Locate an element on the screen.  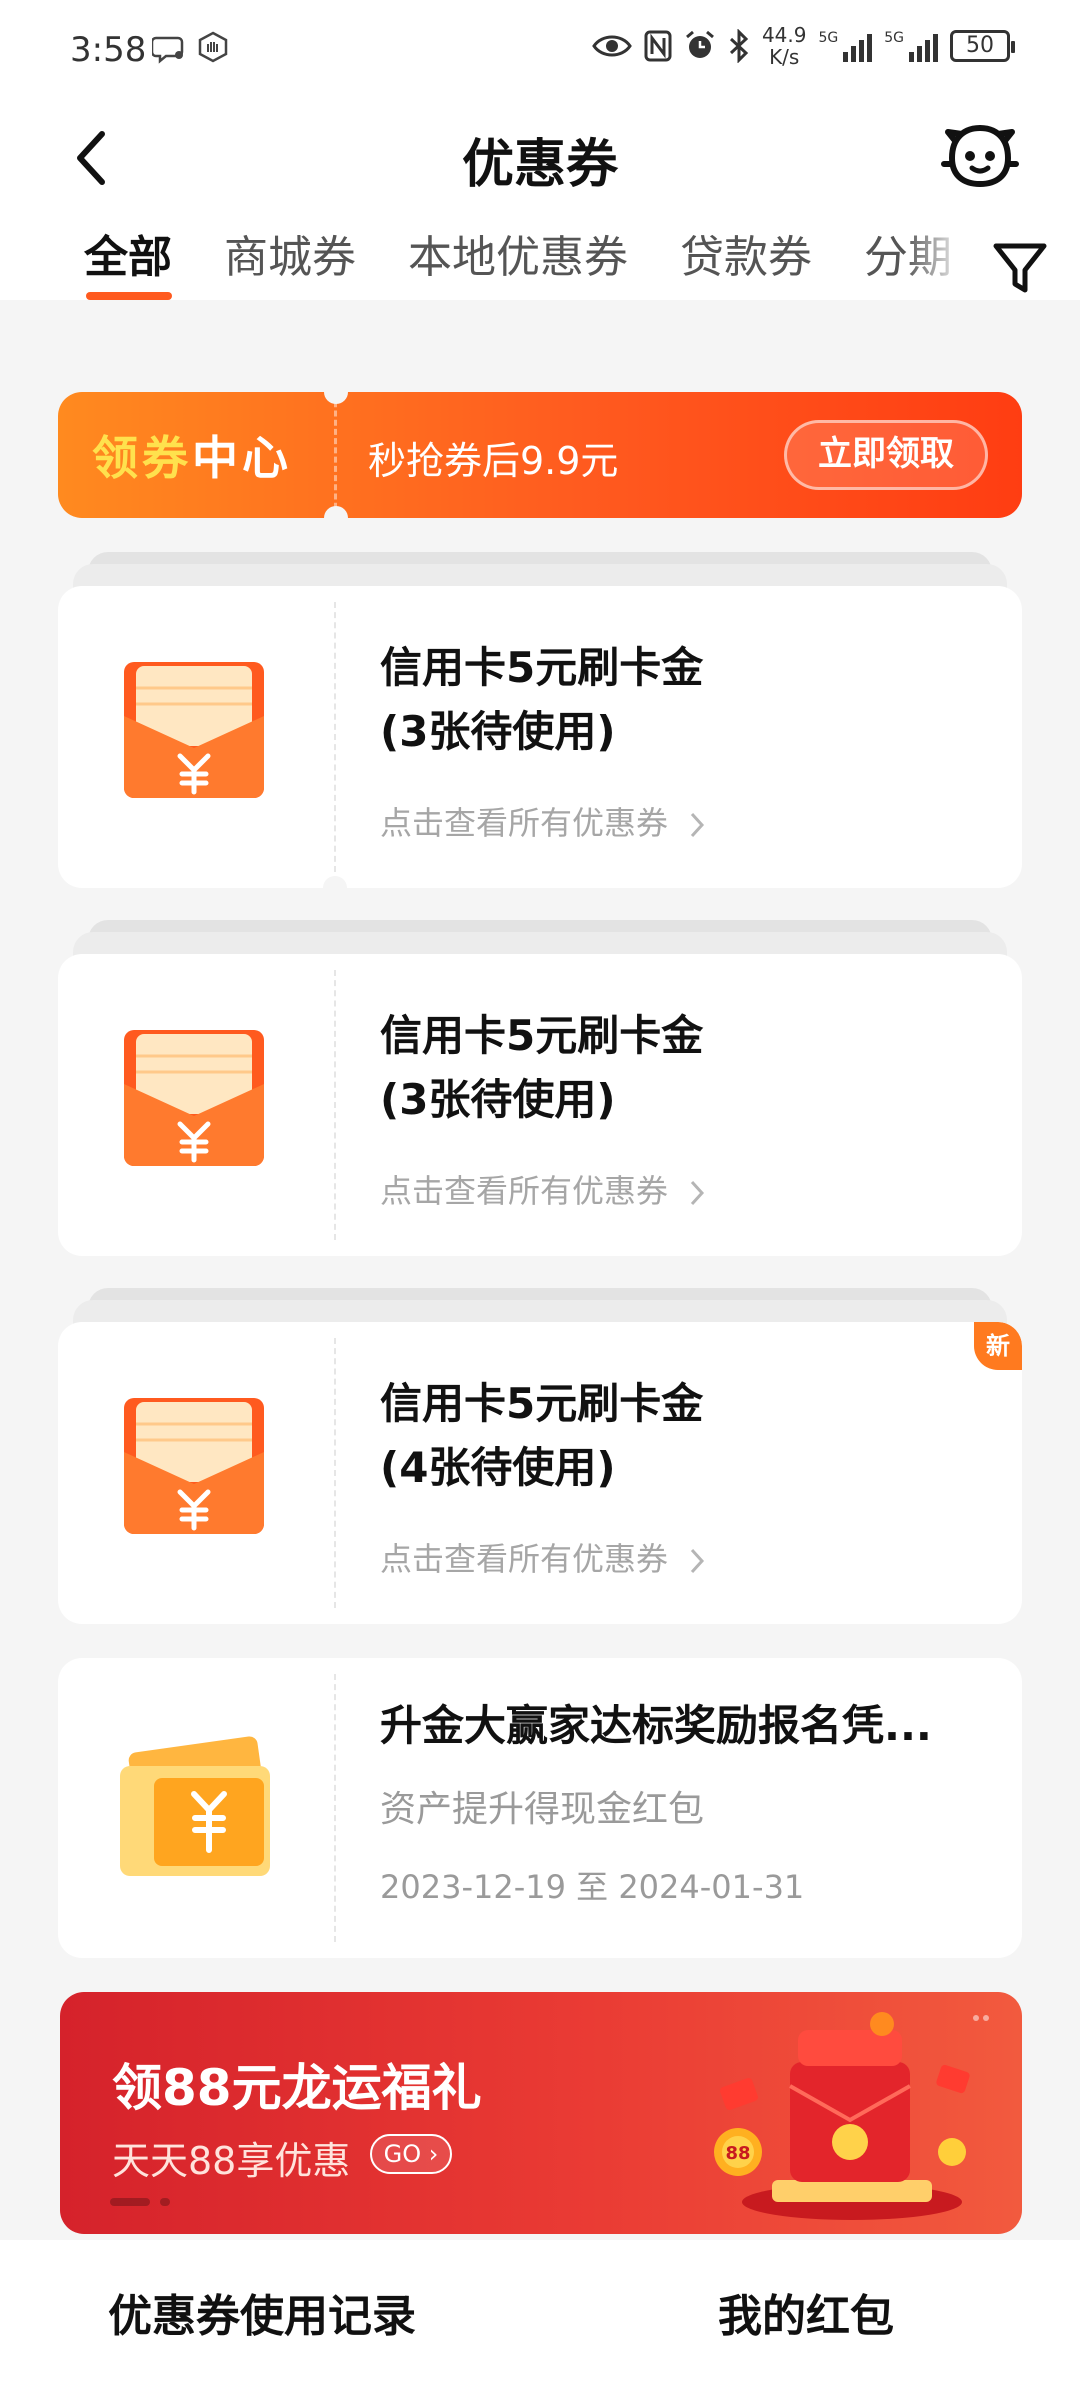
coupon-title-line2: (4张待使用) is located at coordinates (498, 1467).